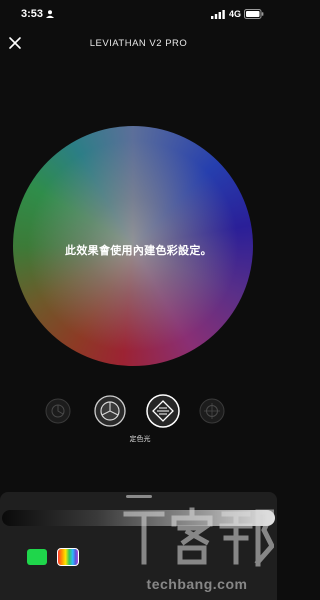 Image resolution: width=320 pixels, height=600 pixels. Describe the element at coordinates (32, 14) in the screenshot. I see `status-time: 3:53` at that location.